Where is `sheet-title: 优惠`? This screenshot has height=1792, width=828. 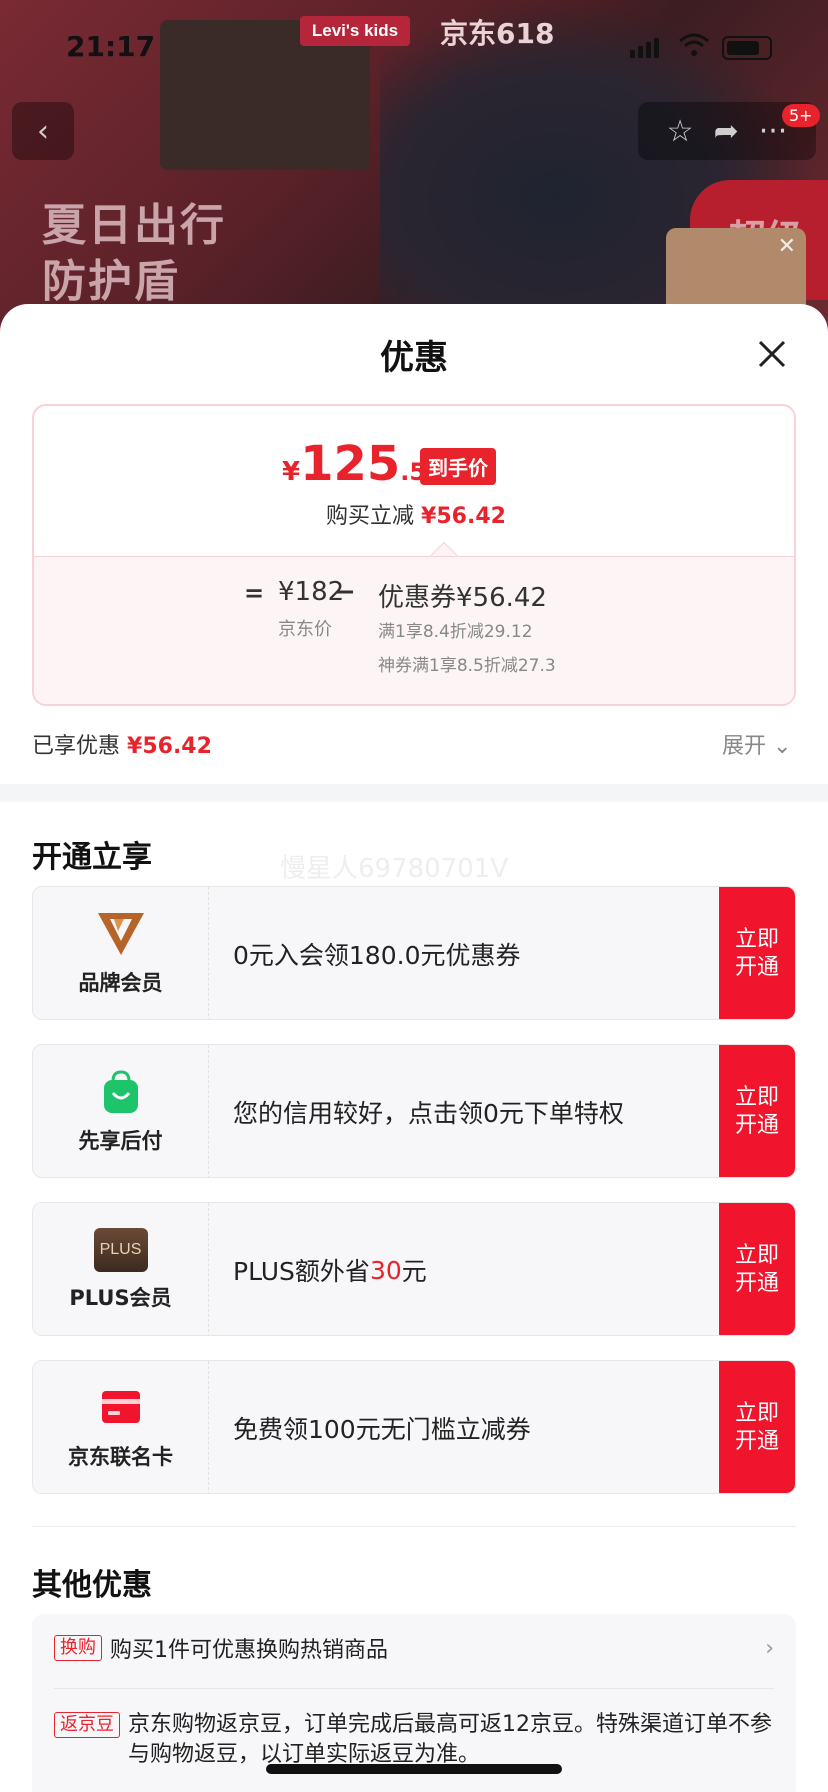
sheet-title: 优惠 is located at coordinates (414, 358).